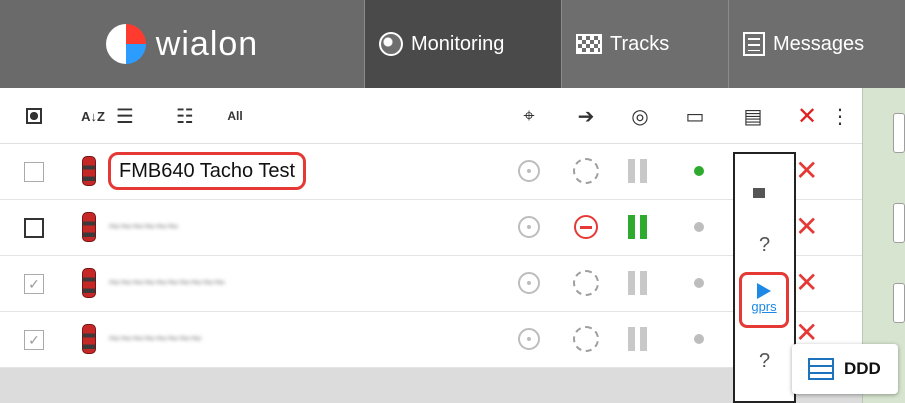 This screenshot has width=905, height=403. I want to click on select-all-checkbox, so click(34, 116).